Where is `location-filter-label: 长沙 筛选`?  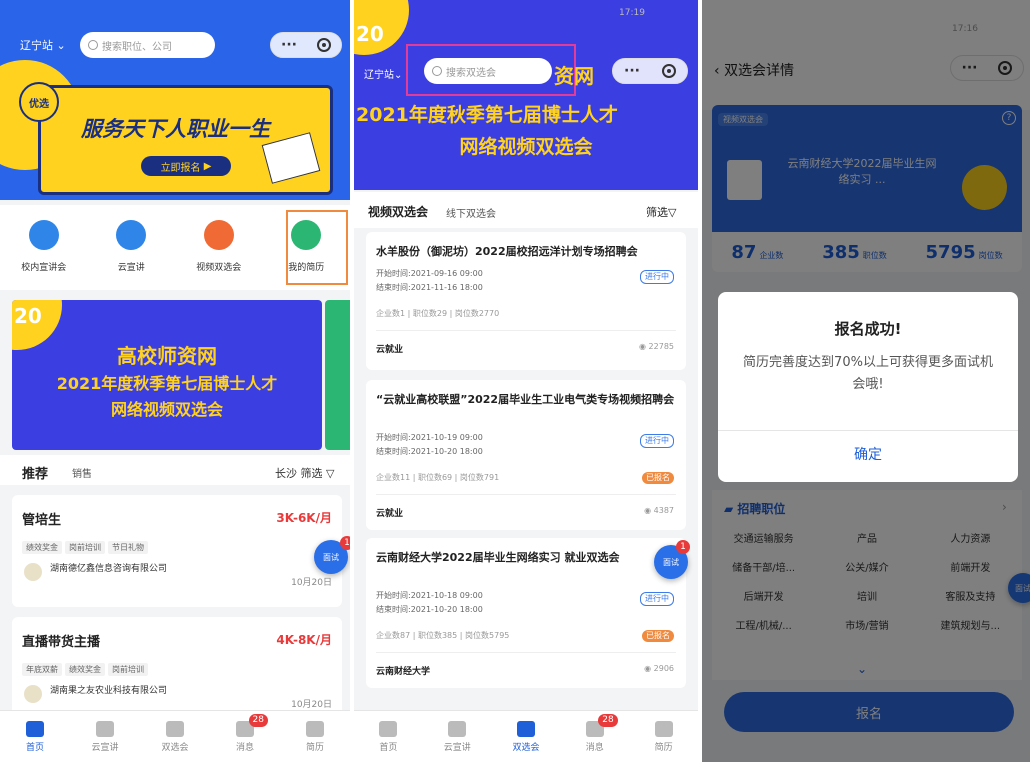 location-filter-label: 长沙 筛选 is located at coordinates (299, 473).